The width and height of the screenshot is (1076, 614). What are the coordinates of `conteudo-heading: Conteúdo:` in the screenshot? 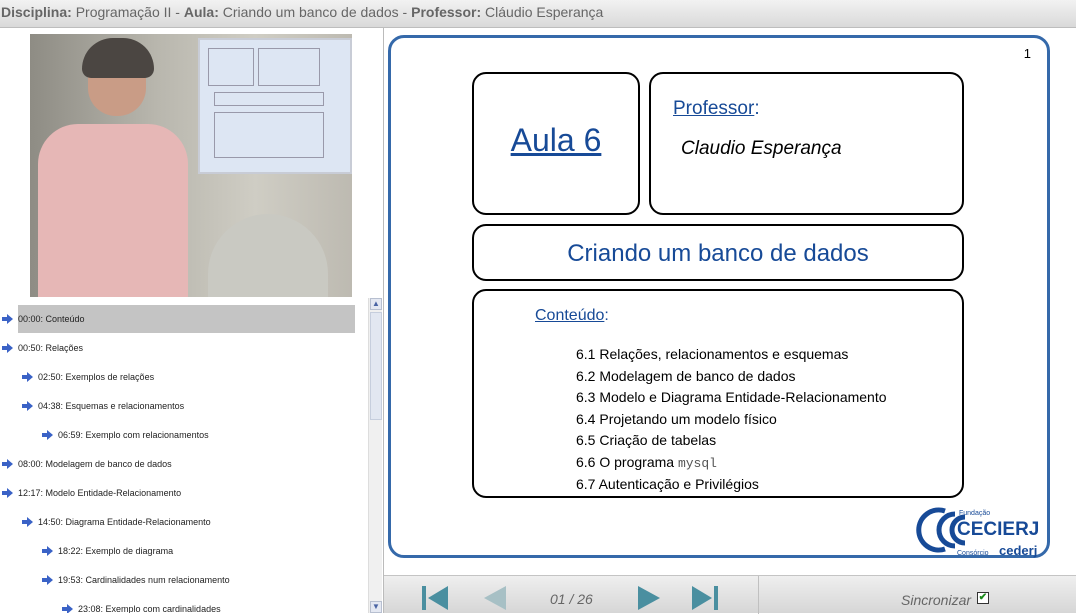 It's located at (572, 316).